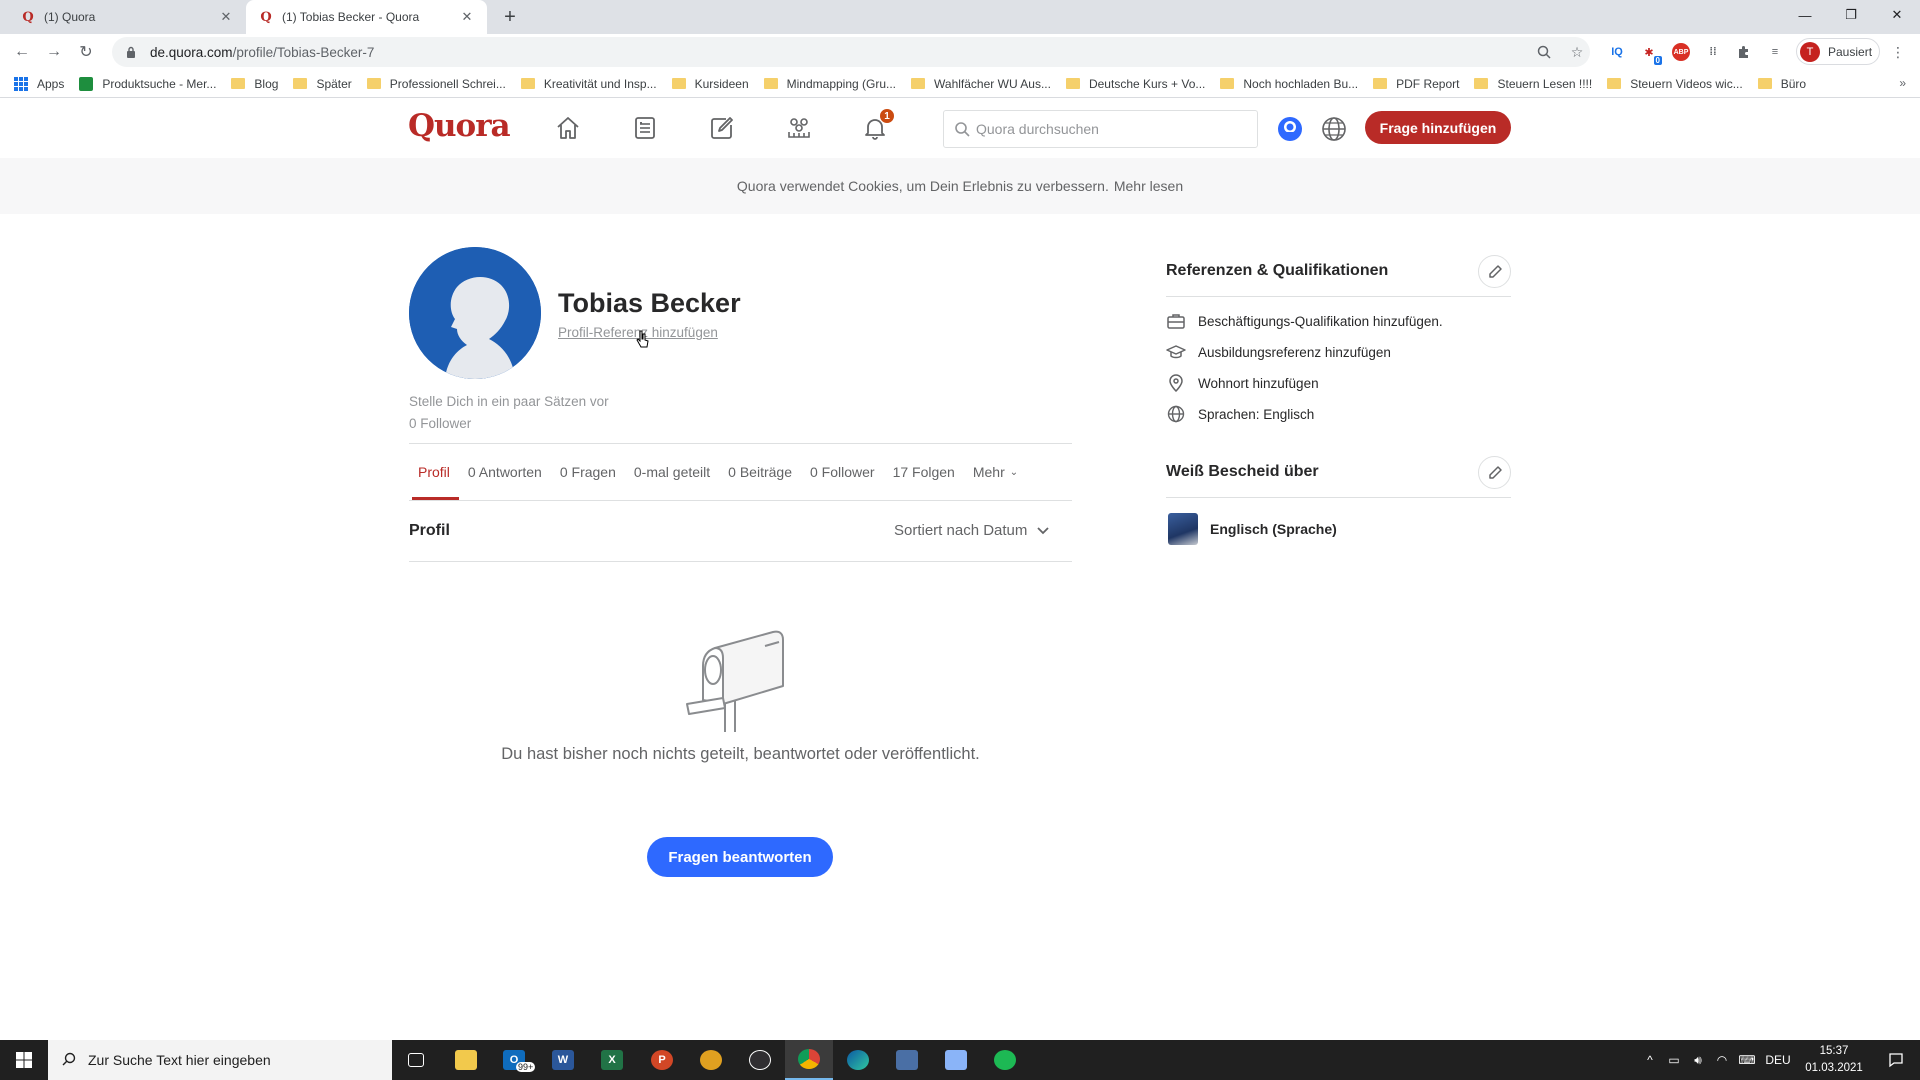 This screenshot has height=1080, width=1920. What do you see at coordinates (22, 52) in the screenshot?
I see `back-arrow-icon: ←` at bounding box center [22, 52].